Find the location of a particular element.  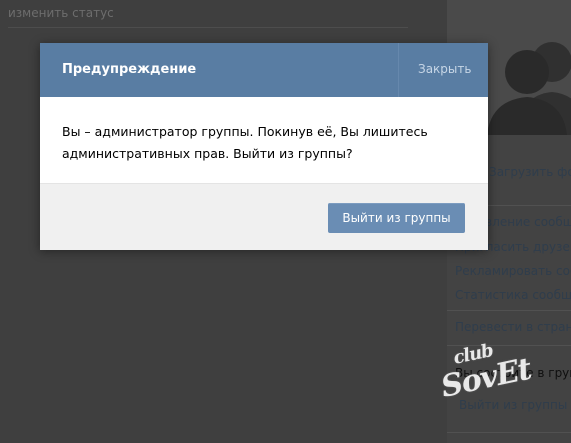

dialog-header: Предупреждение Закрыть is located at coordinates (264, 70).